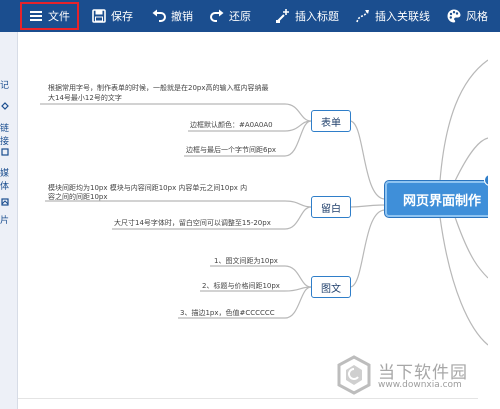  I want to click on connector-central-form, so click(367, 160).